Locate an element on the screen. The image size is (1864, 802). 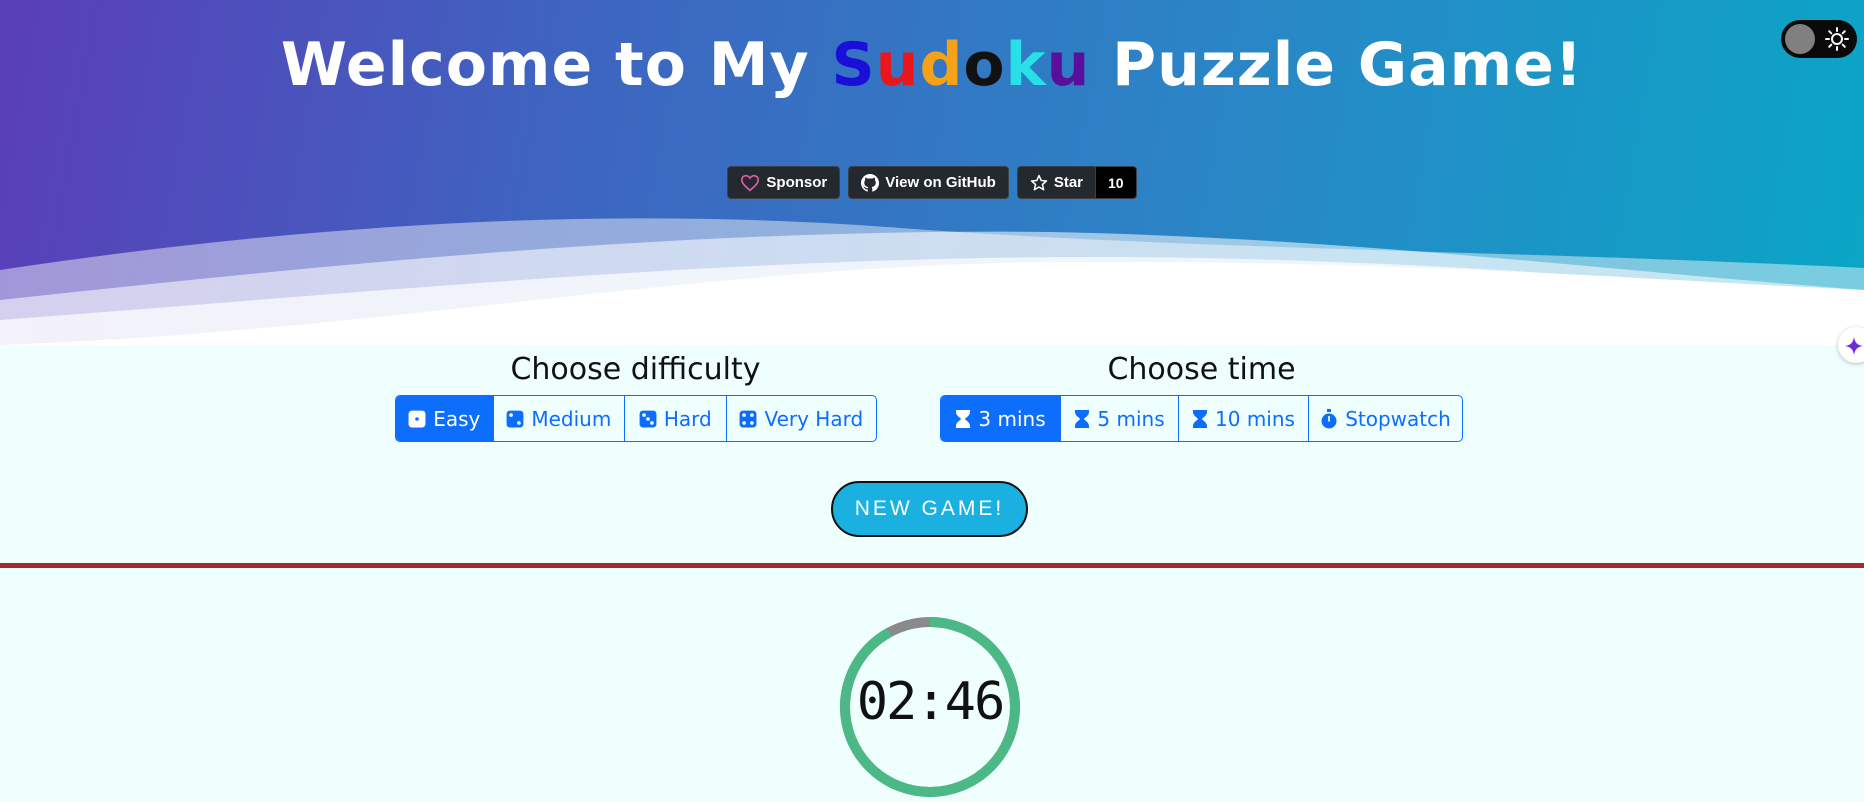
theme-toggle is located at coordinates (1819, 39).